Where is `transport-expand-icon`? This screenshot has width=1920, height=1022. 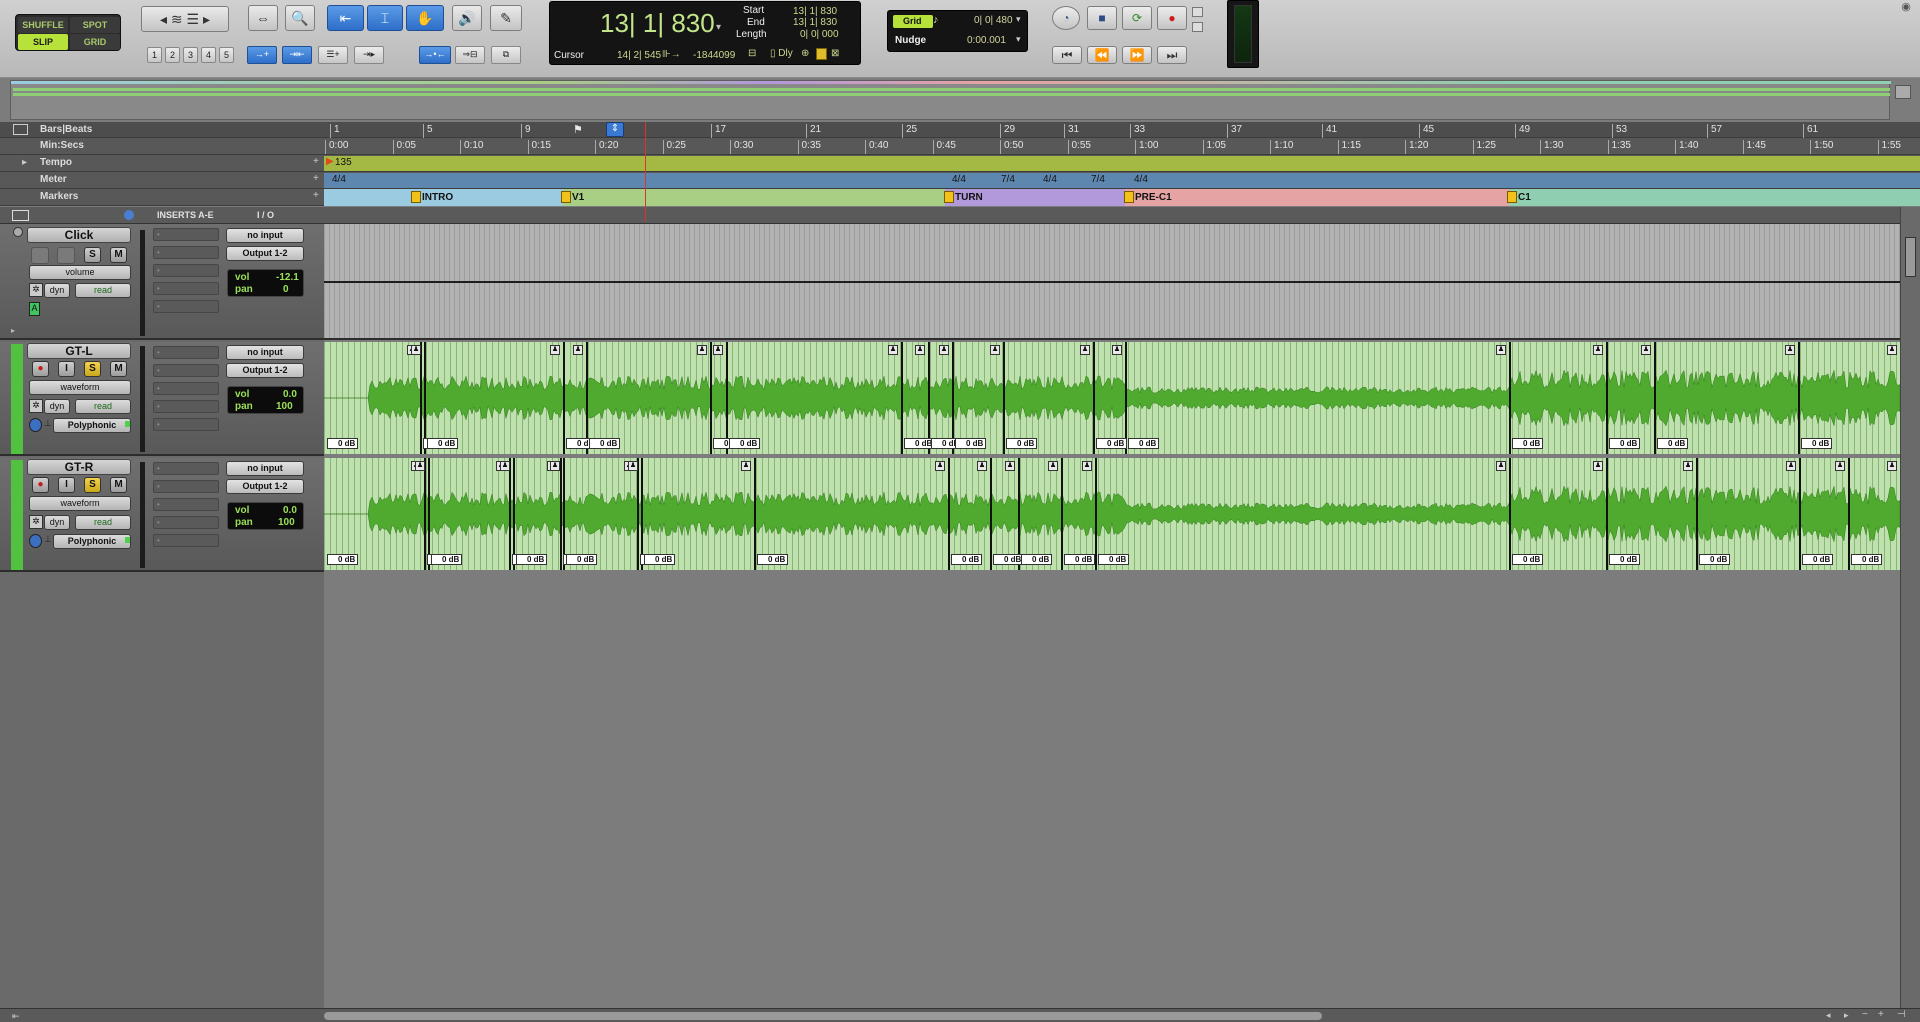
transport-expand-icon is located at coordinates (1197, 12).